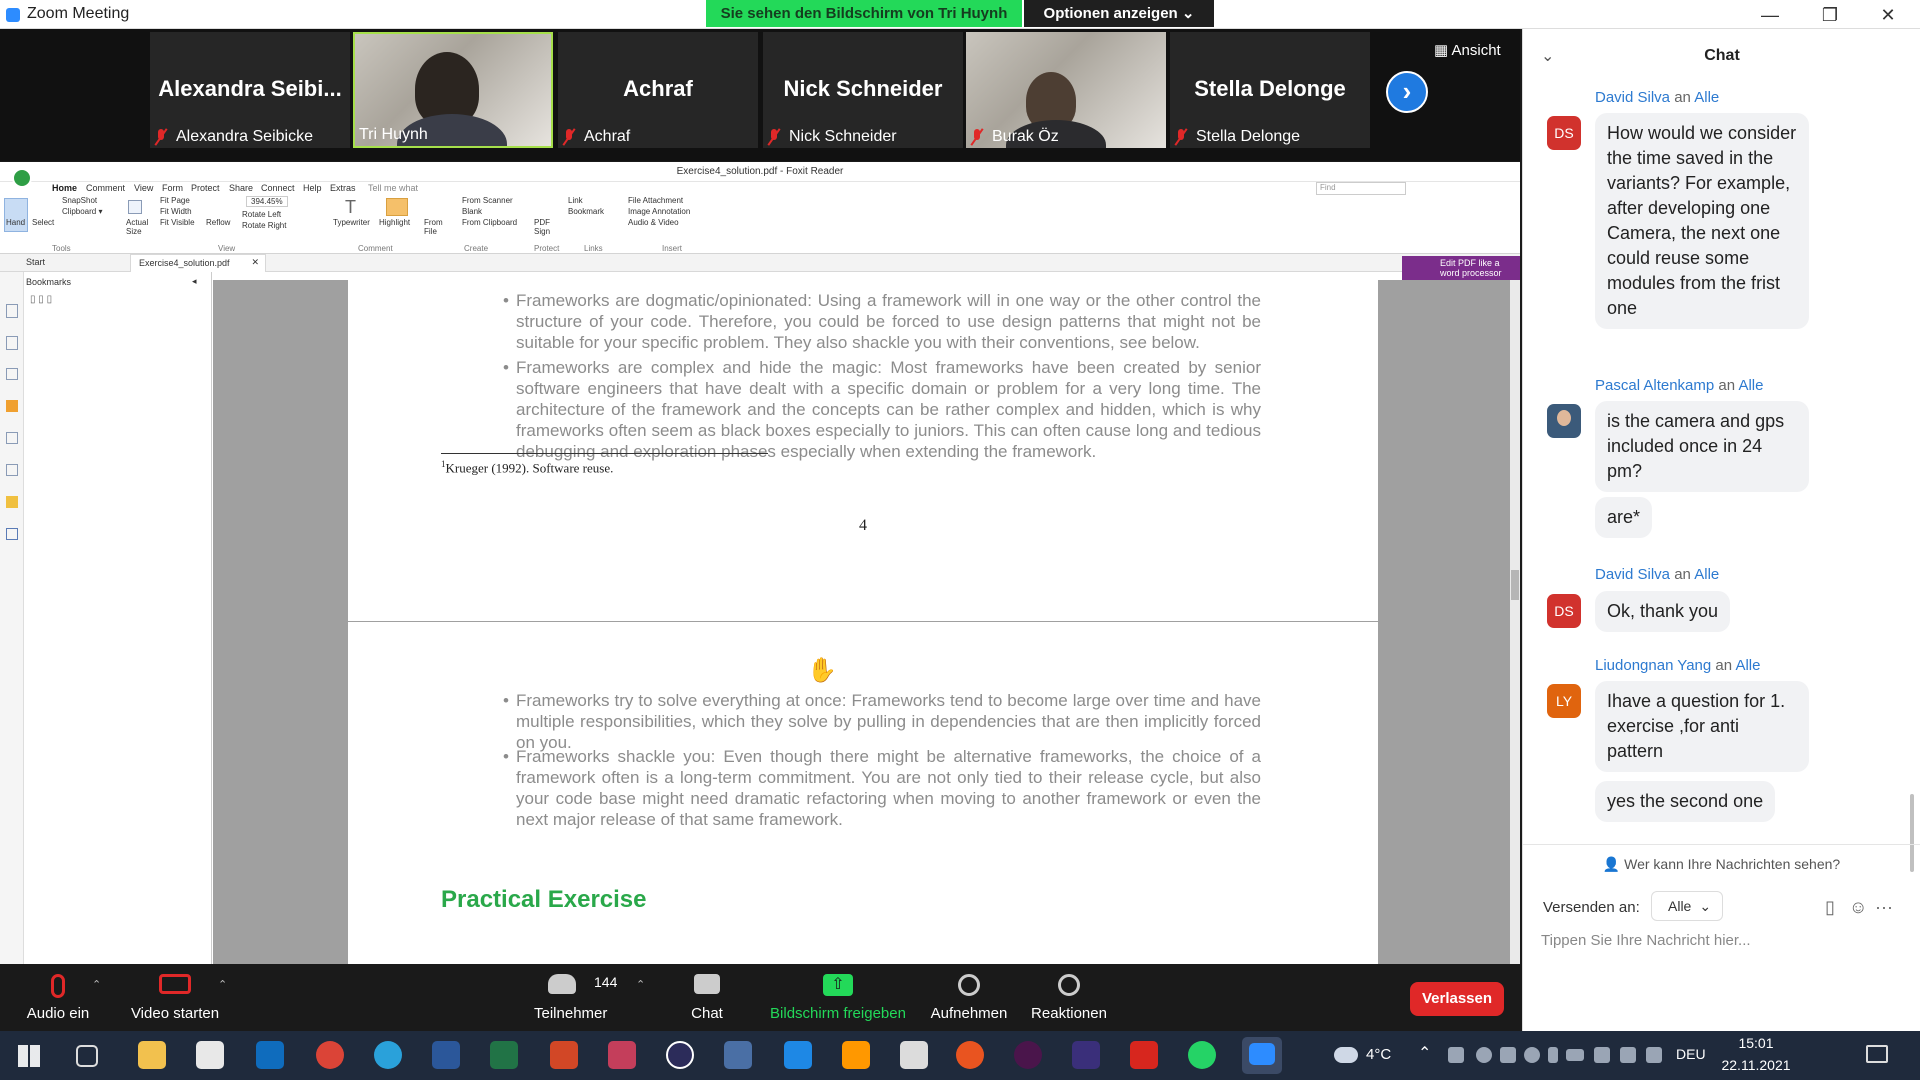 The image size is (1920, 1080). What do you see at coordinates (35, 262) in the screenshot?
I see `tab-start: Start` at bounding box center [35, 262].